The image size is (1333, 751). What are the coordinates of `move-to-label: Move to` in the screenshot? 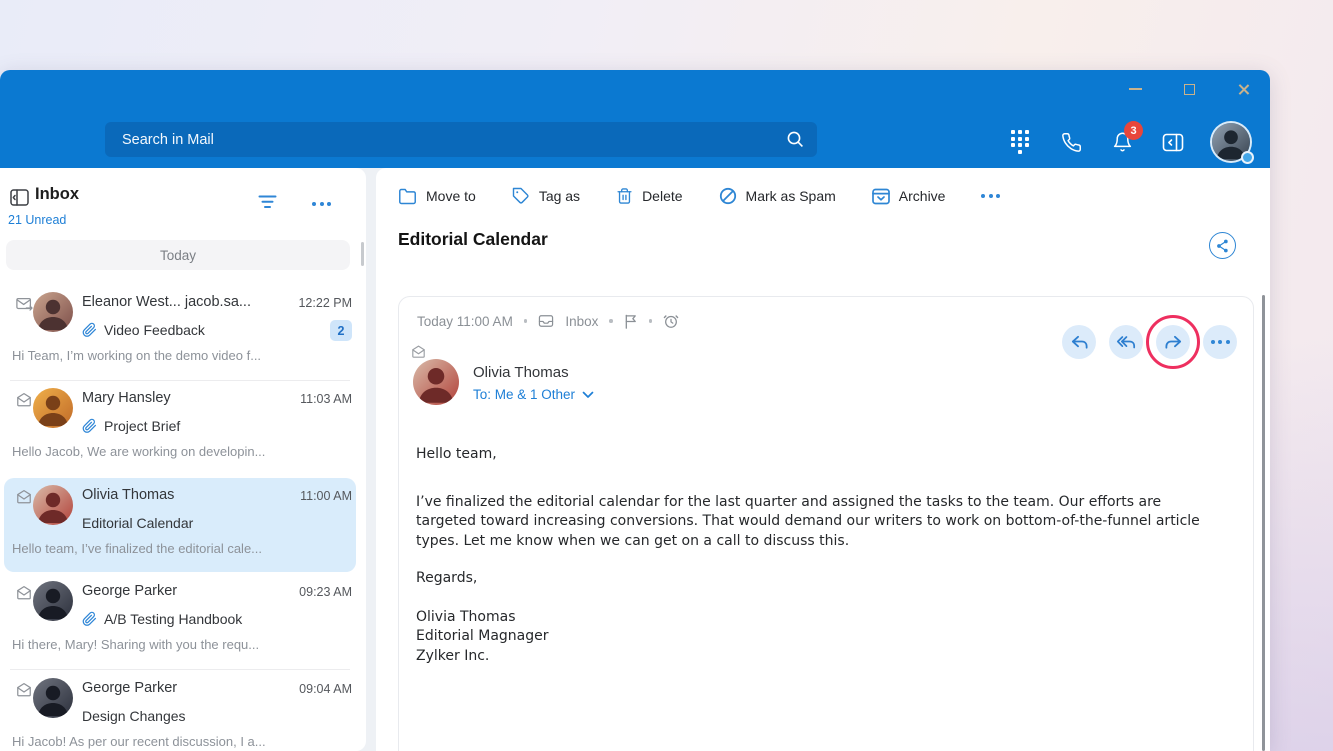 It's located at (451, 196).